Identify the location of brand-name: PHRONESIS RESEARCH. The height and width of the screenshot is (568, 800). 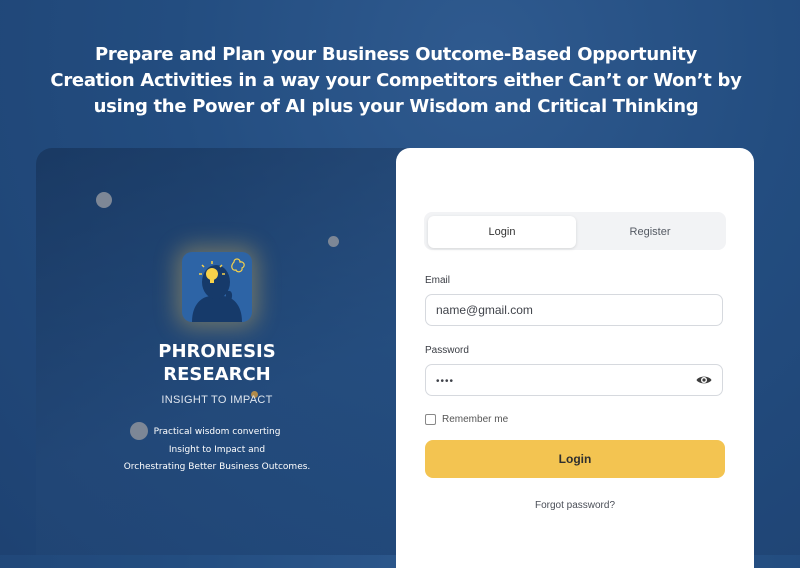
(217, 363).